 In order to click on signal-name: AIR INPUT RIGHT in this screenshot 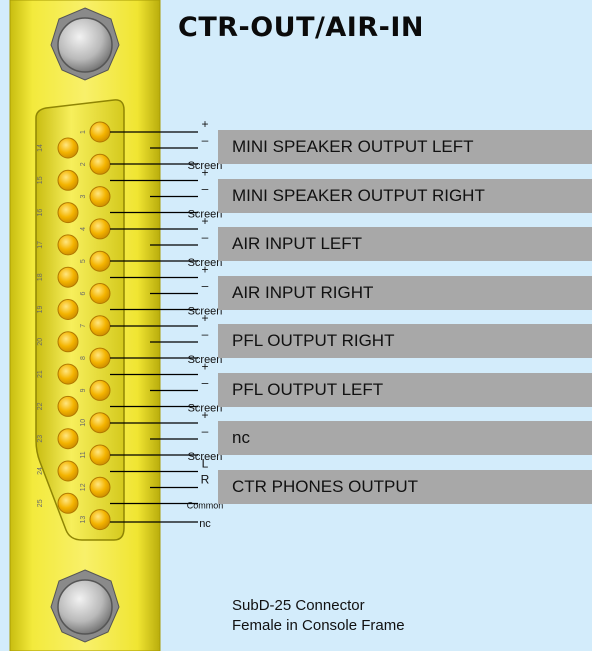, I will do `click(303, 292)`.